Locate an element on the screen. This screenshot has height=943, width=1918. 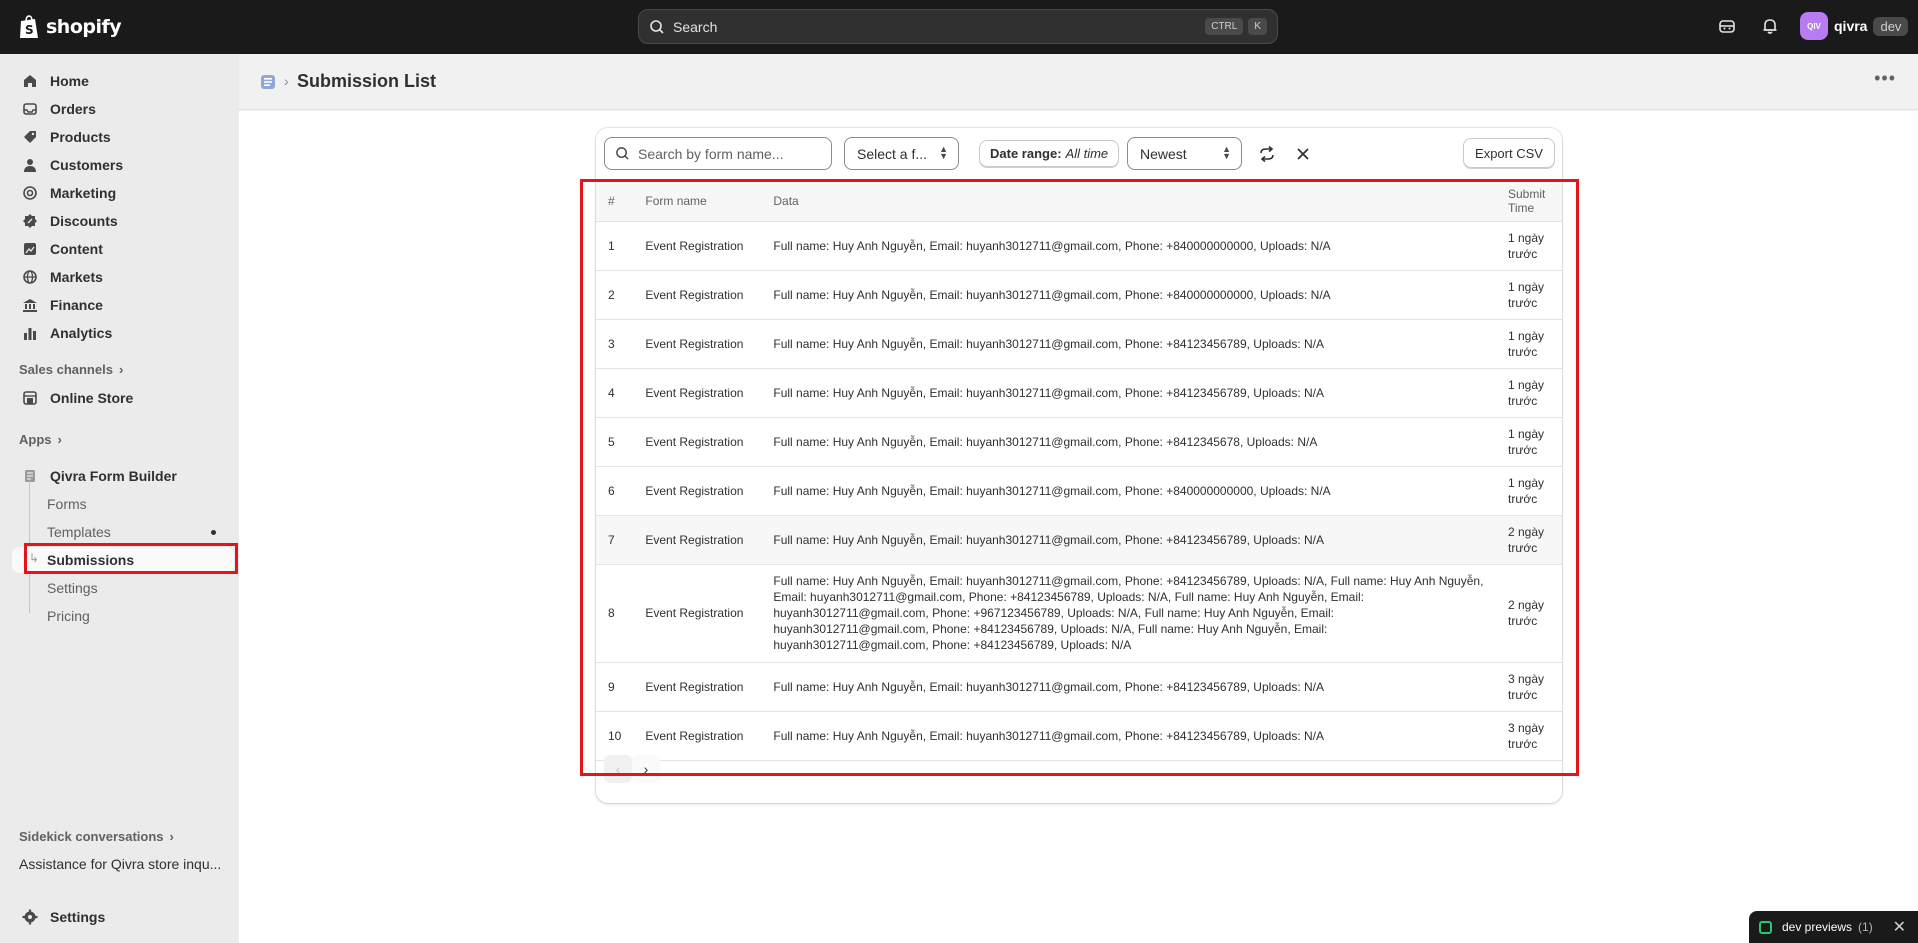
preview-icon is located at coordinates (1765, 927).